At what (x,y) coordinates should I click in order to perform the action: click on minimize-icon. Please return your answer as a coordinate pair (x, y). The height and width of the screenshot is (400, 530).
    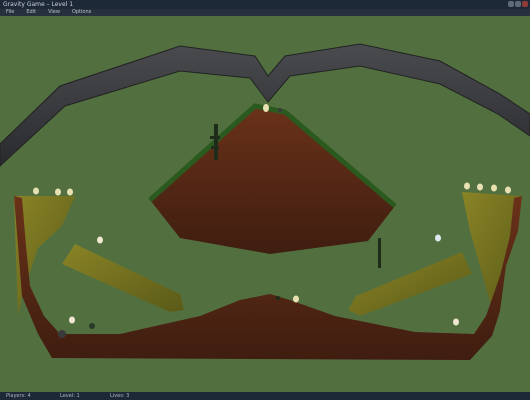
    Looking at the image, I should click on (511, 4).